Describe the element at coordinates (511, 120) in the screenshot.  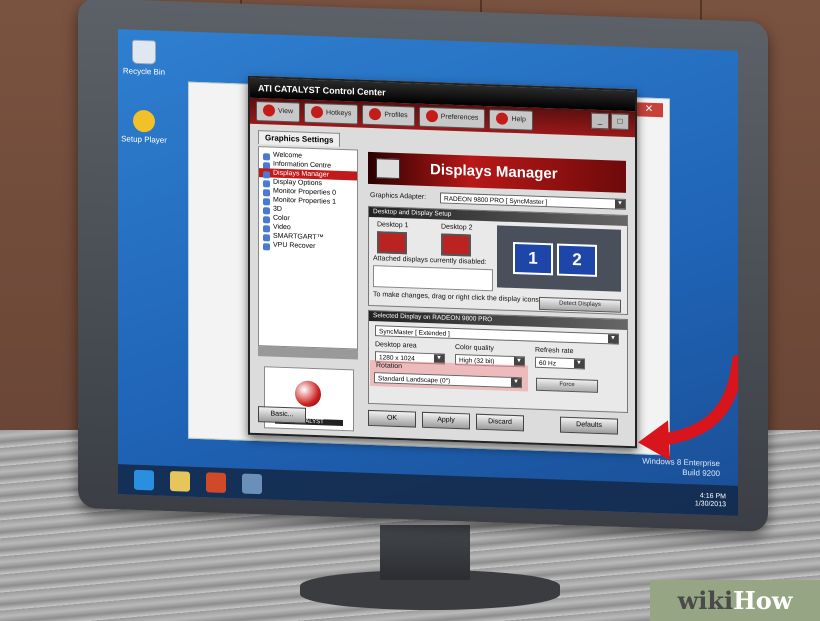
I see `help-button: Help` at that location.